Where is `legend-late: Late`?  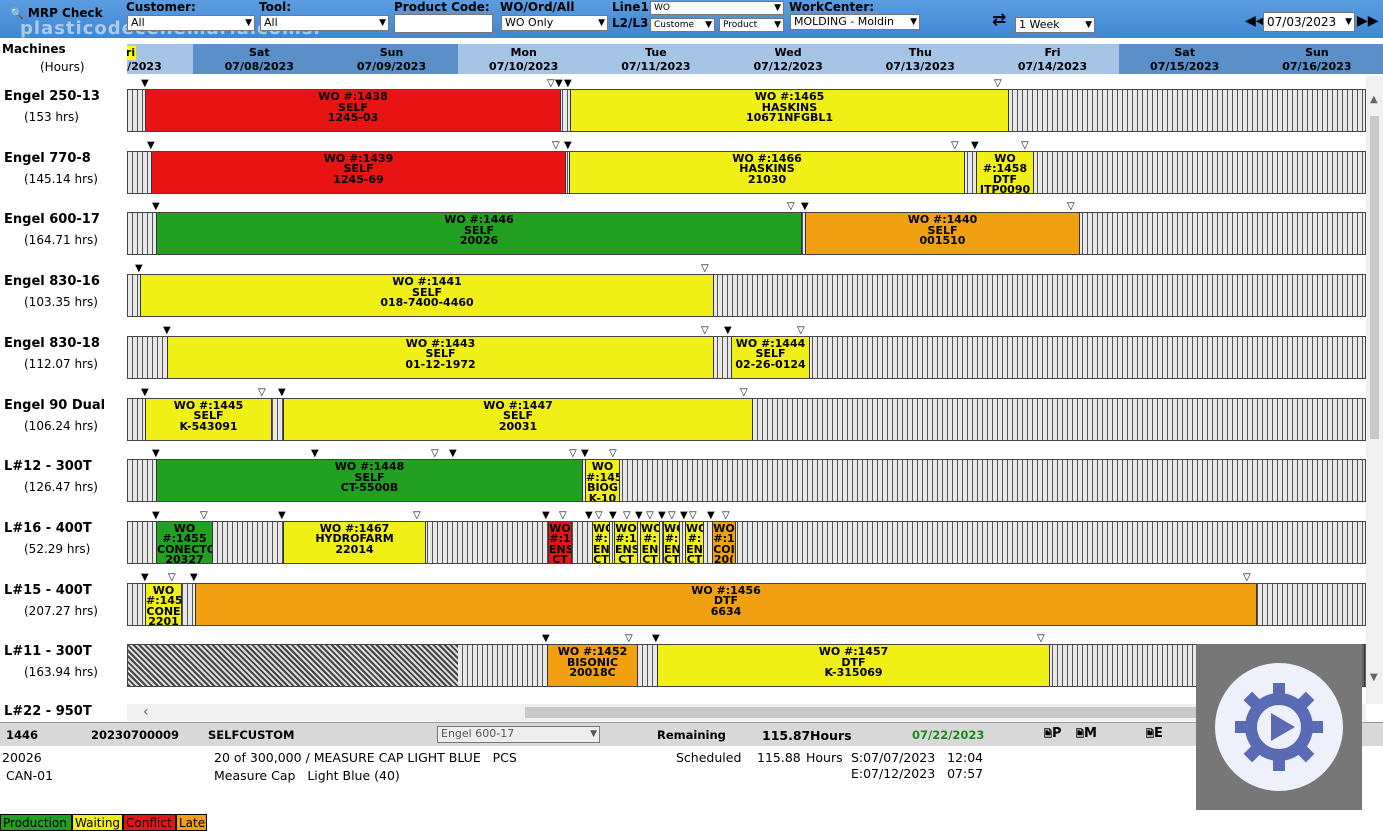
legend-late: Late is located at coordinates (191, 822).